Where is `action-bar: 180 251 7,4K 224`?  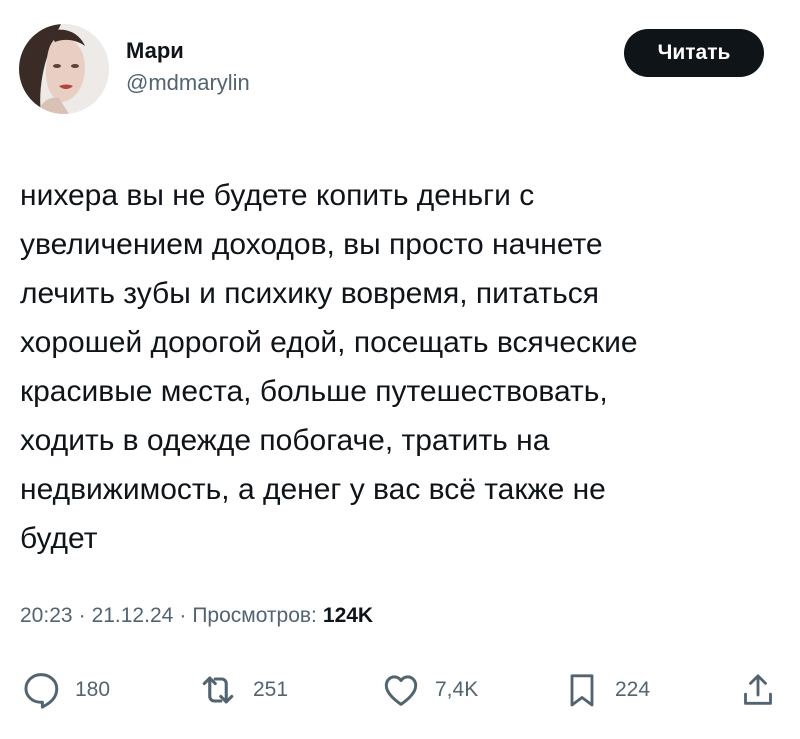
action-bar: 180 251 7,4K 224 is located at coordinates (400, 690).